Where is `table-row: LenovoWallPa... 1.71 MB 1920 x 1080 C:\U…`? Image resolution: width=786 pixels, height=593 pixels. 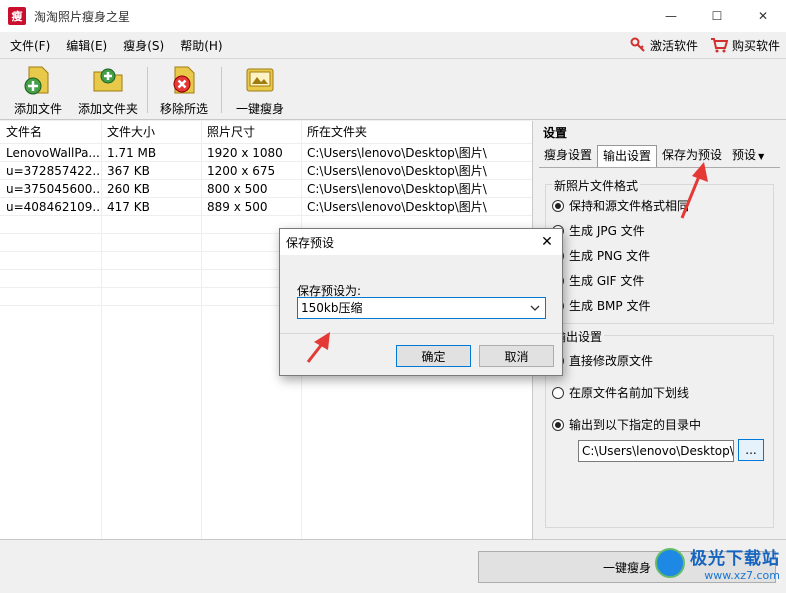 table-row: LenovoWallPa... 1.71 MB 1920 x 1080 C:\U… is located at coordinates (266, 153).